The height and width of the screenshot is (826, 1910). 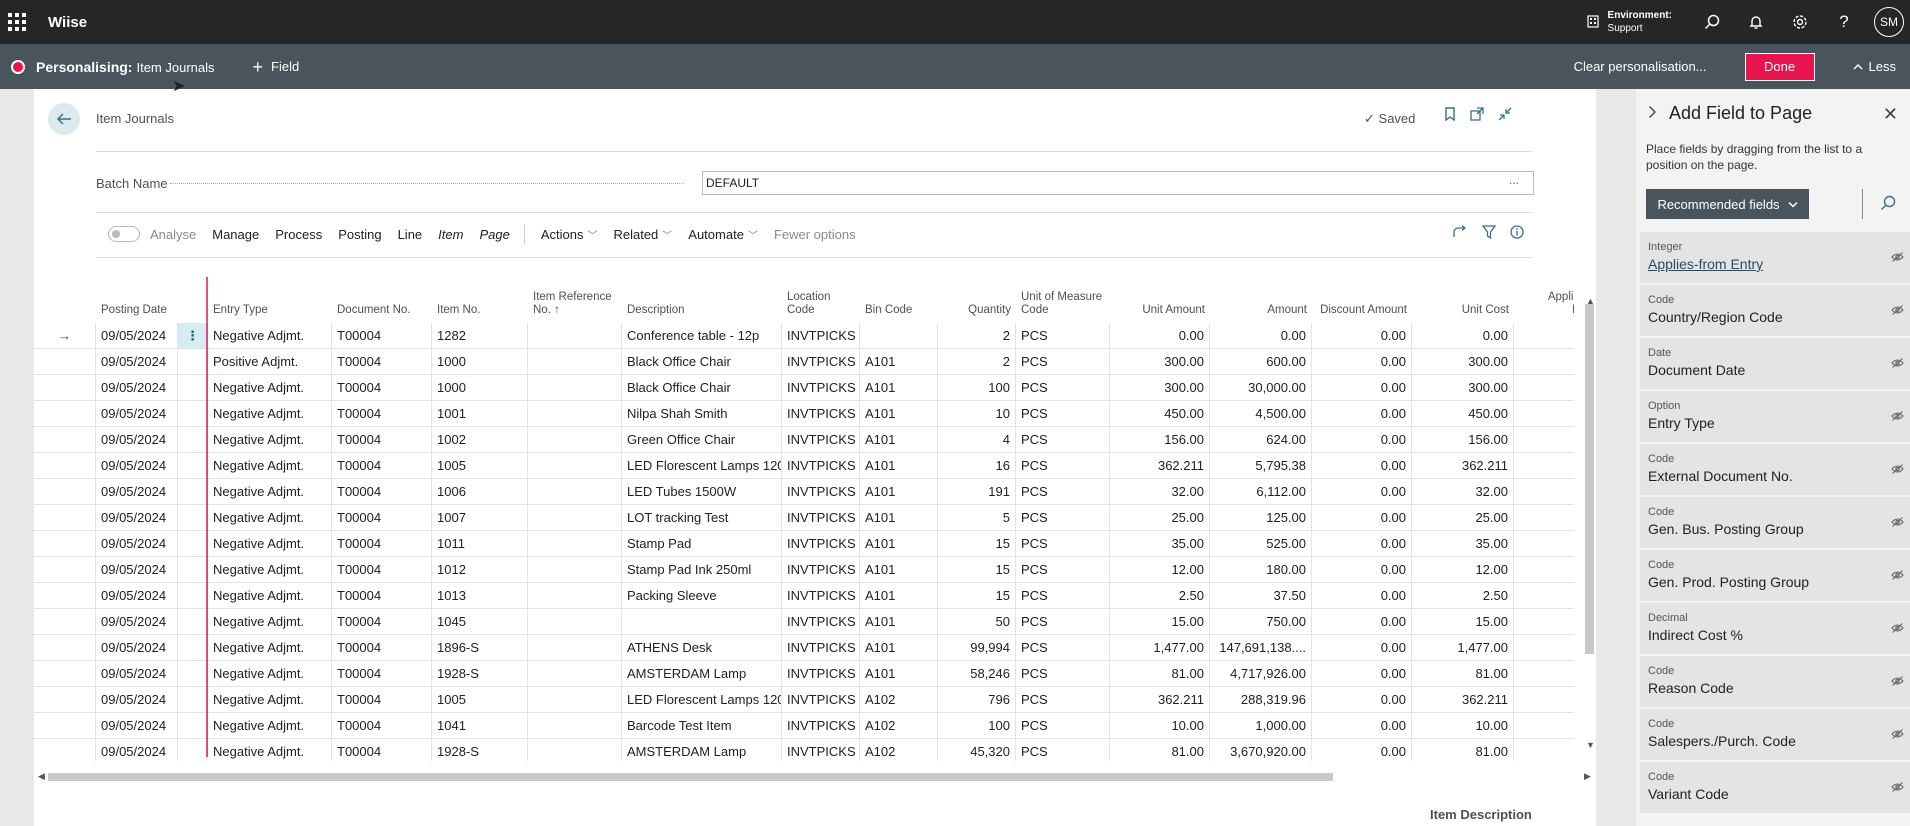 I want to click on table-cell: Stamp Pad, so click(x=702, y=544).